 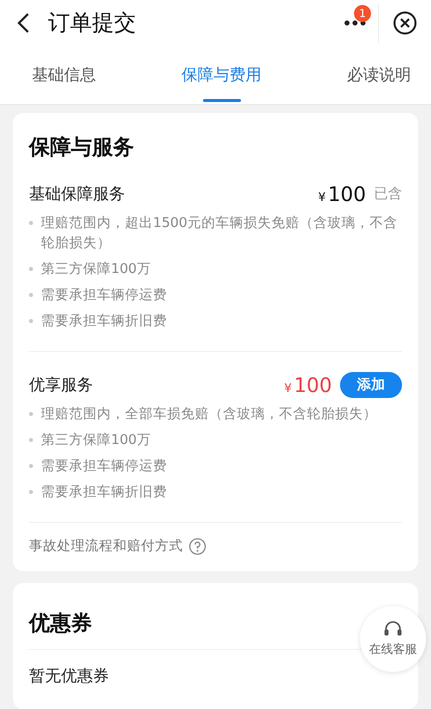 I want to click on included-label: 已含, so click(x=388, y=194).